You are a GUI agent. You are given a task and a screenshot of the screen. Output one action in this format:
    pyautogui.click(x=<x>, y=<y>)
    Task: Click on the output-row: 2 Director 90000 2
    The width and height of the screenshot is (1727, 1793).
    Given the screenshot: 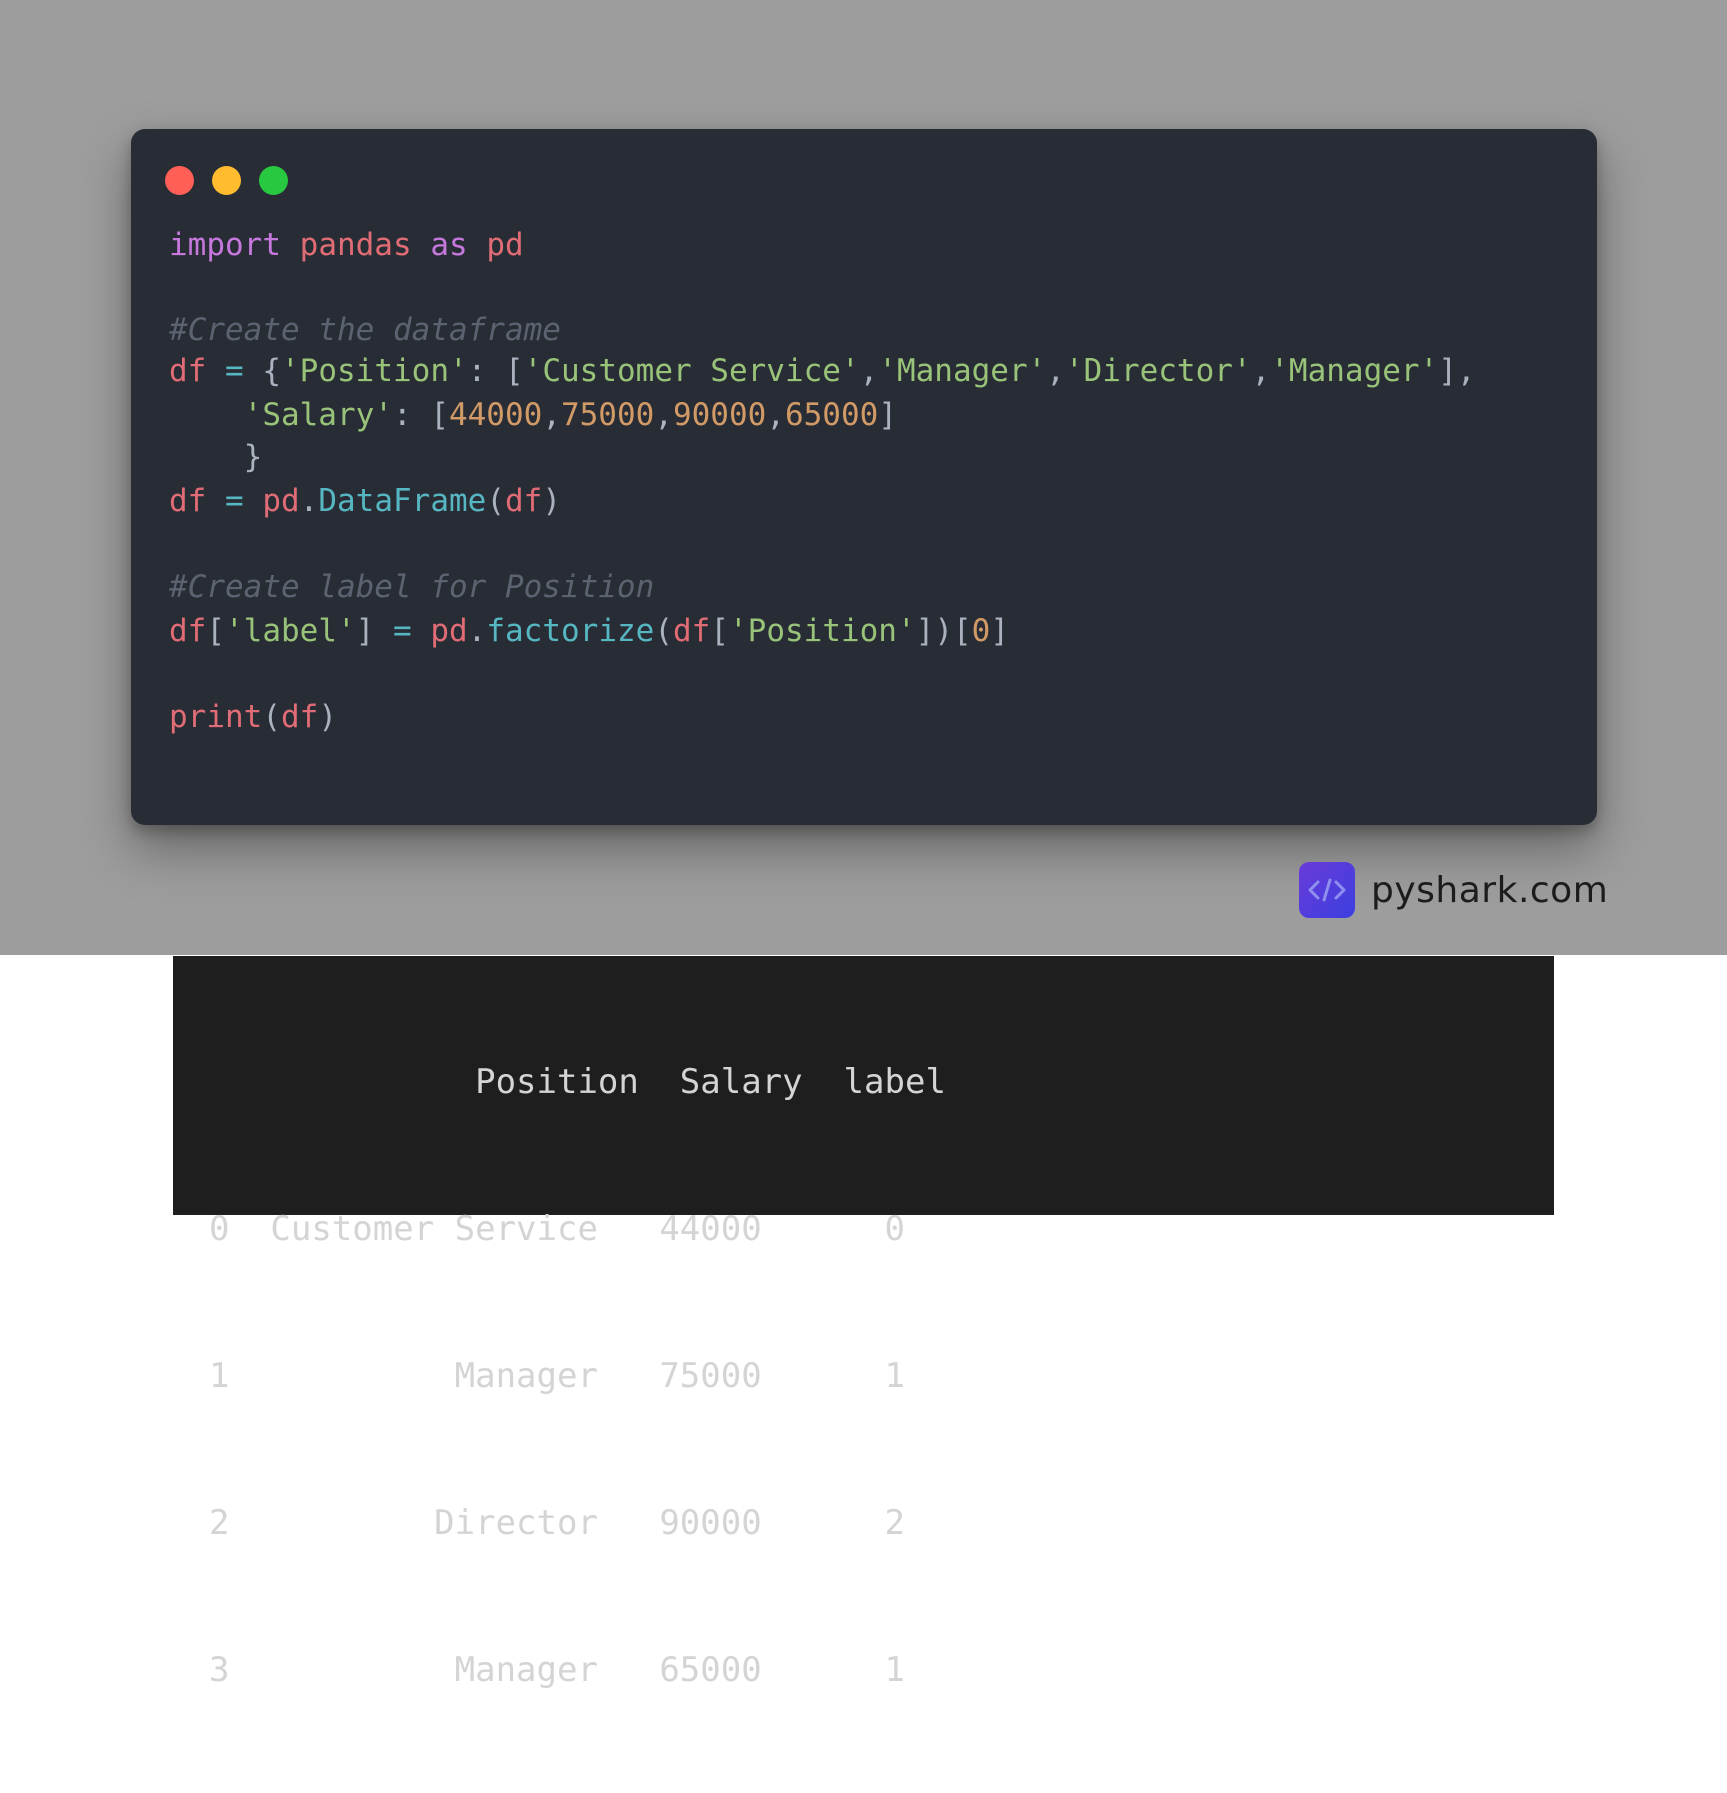 What is the action you would take?
    pyautogui.click(x=557, y=1523)
    